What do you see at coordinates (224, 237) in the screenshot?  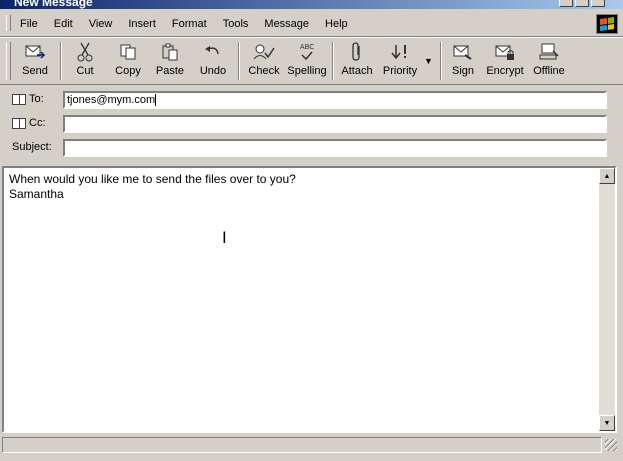 I see `ibeam-cursor-icon: I` at bounding box center [224, 237].